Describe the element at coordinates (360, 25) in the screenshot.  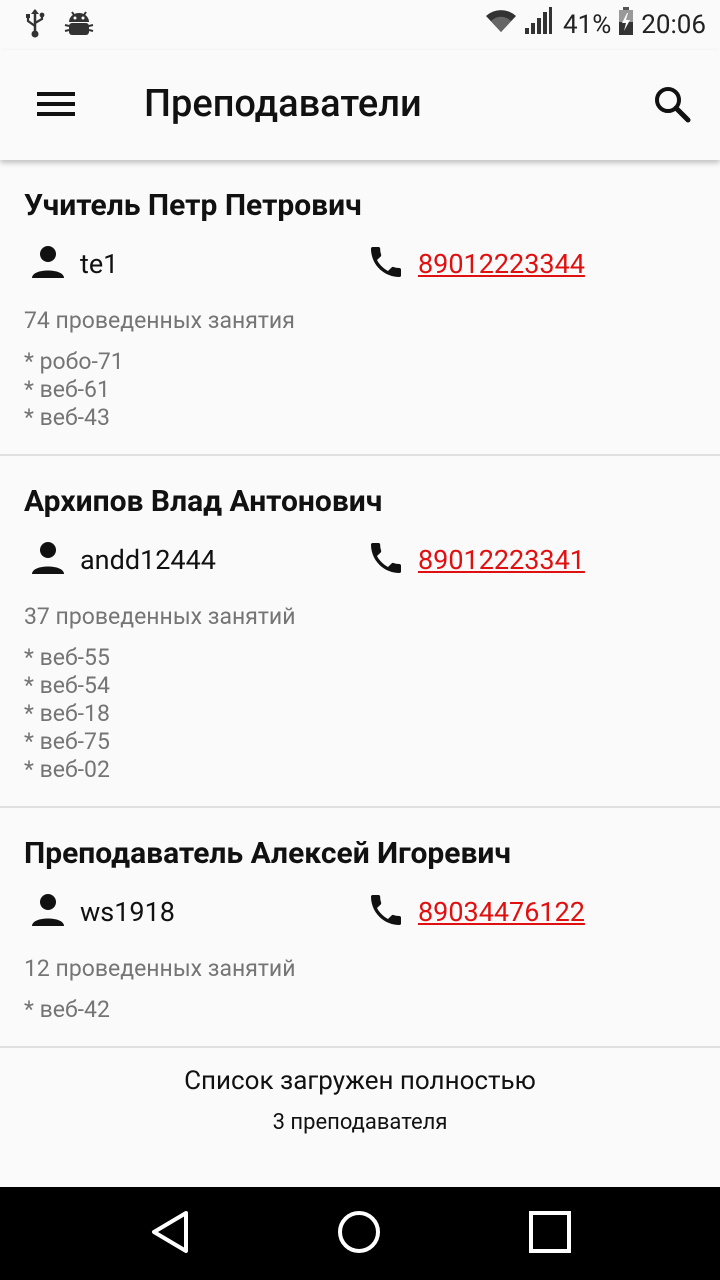
I see `status-bar: 41% 20:06` at that location.